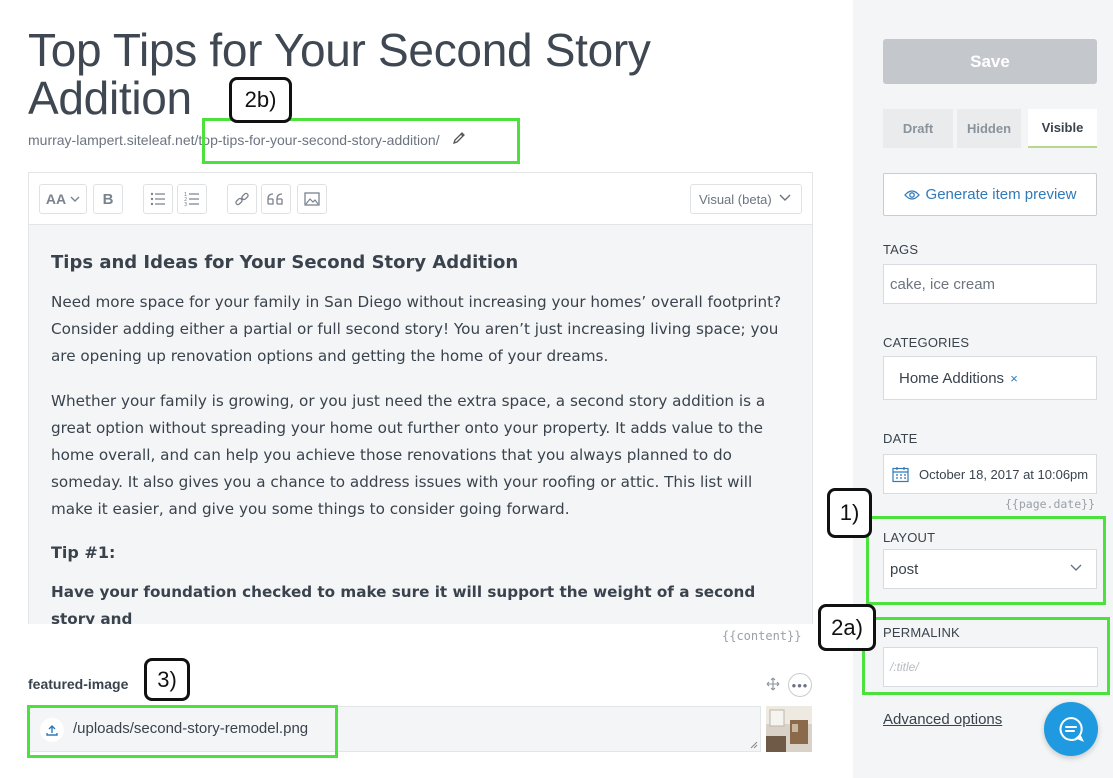  What do you see at coordinates (909, 537) in the screenshot?
I see `layout-label: LAYOUT` at bounding box center [909, 537].